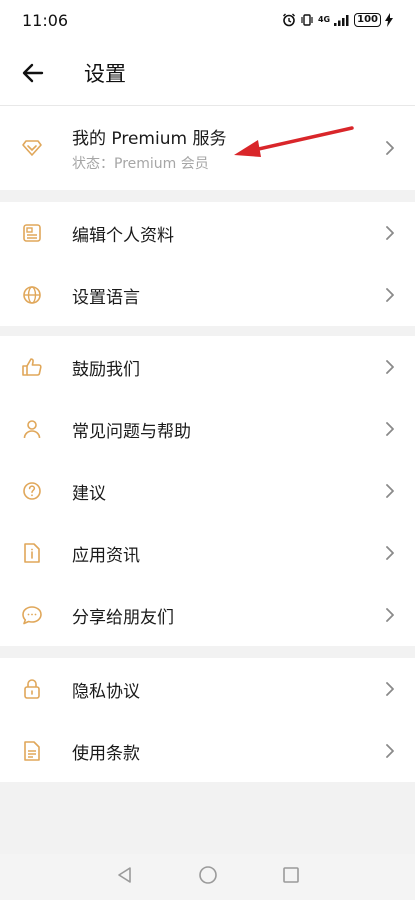  I want to click on terms-of-use-item: 使用条款, so click(207, 751).